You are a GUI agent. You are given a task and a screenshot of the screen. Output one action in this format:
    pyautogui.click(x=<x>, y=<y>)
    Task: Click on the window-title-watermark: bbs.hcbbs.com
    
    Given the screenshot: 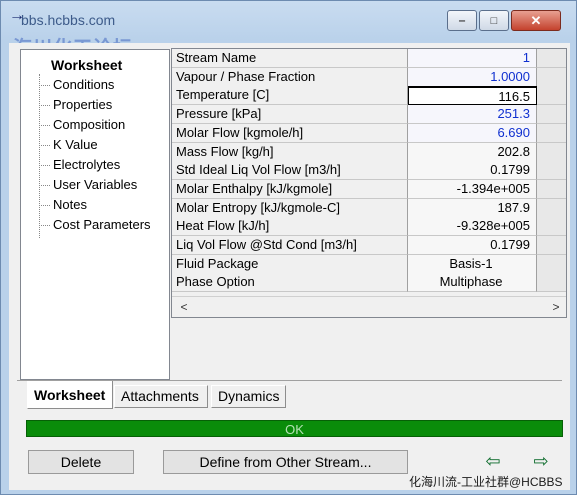 What is the action you would take?
    pyautogui.click(x=68, y=20)
    